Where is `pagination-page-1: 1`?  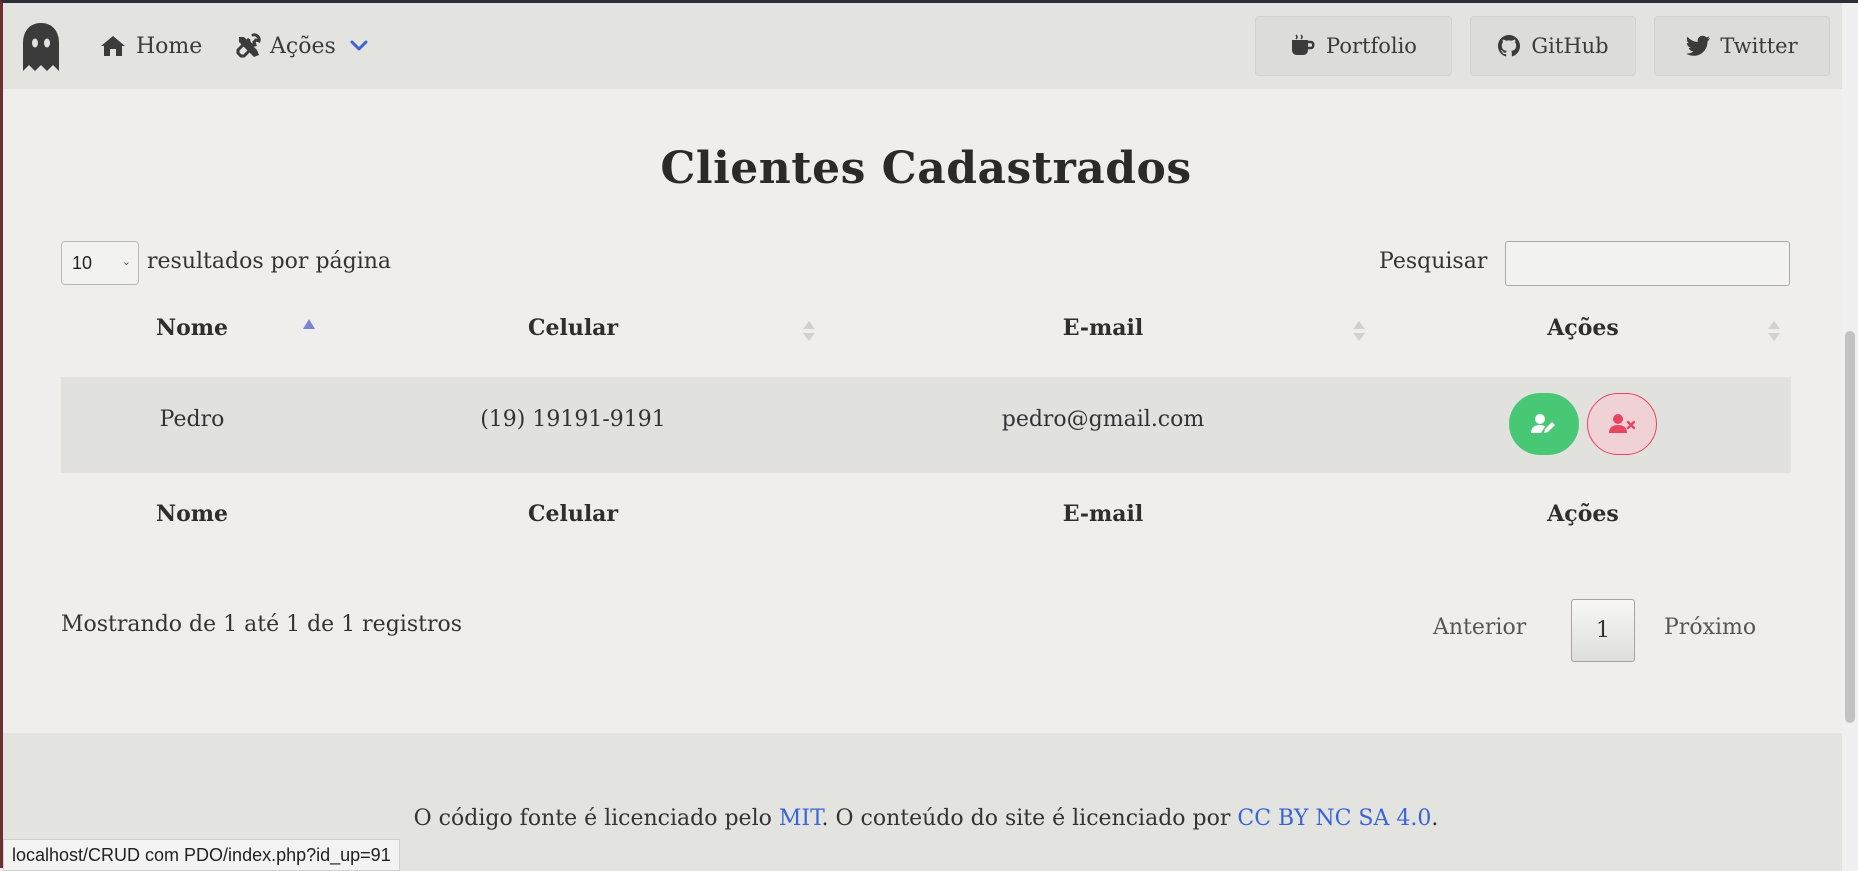 pagination-page-1: 1 is located at coordinates (1603, 630).